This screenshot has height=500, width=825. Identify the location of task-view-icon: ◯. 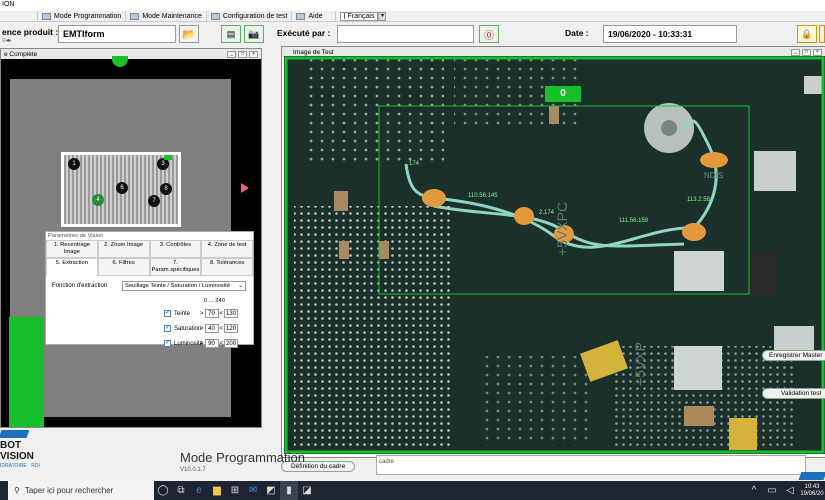
(163, 490).